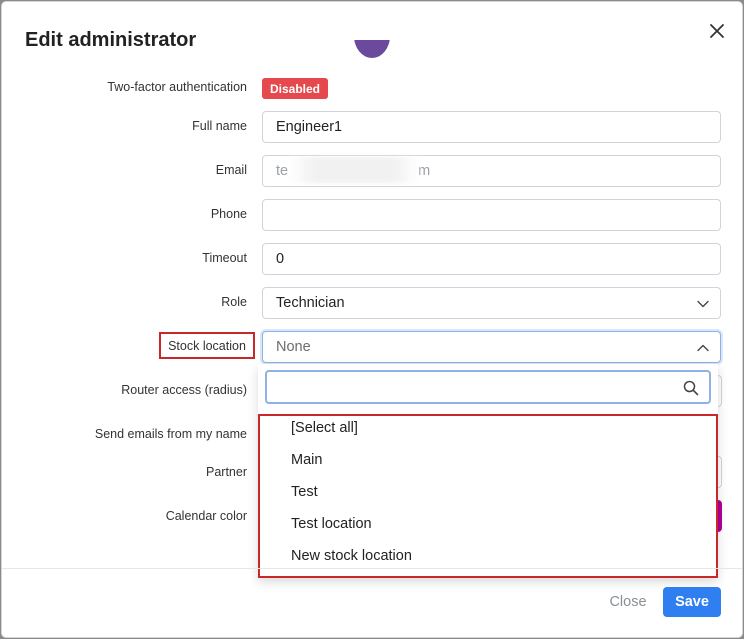 This screenshot has height=639, width=744. Describe the element at coordinates (306, 460) in the screenshot. I see `option-main: Main` at that location.